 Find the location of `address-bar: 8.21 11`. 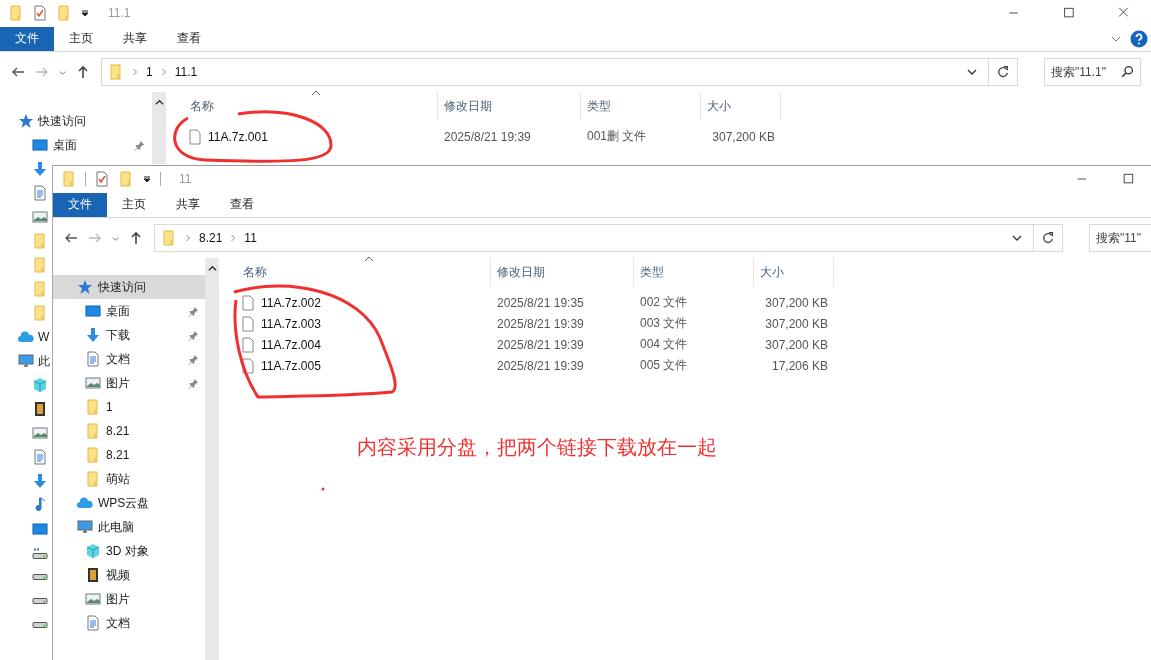

address-bar: 8.21 11 is located at coordinates (594, 238).